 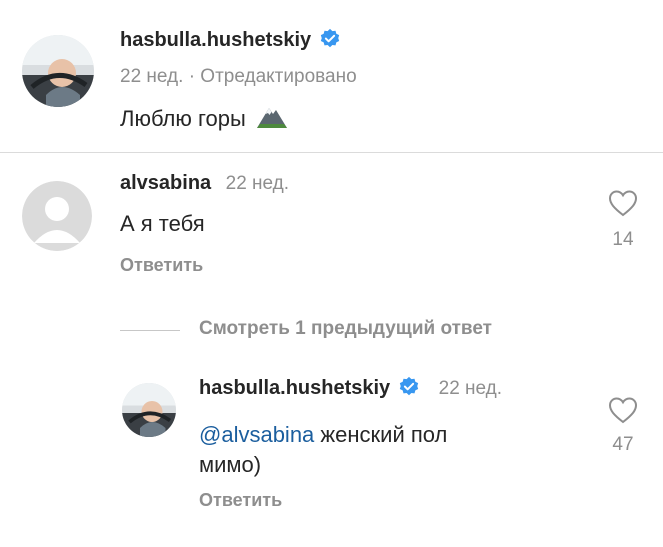 I want to click on reply-reply-button: Ответить, so click(x=240, y=500).